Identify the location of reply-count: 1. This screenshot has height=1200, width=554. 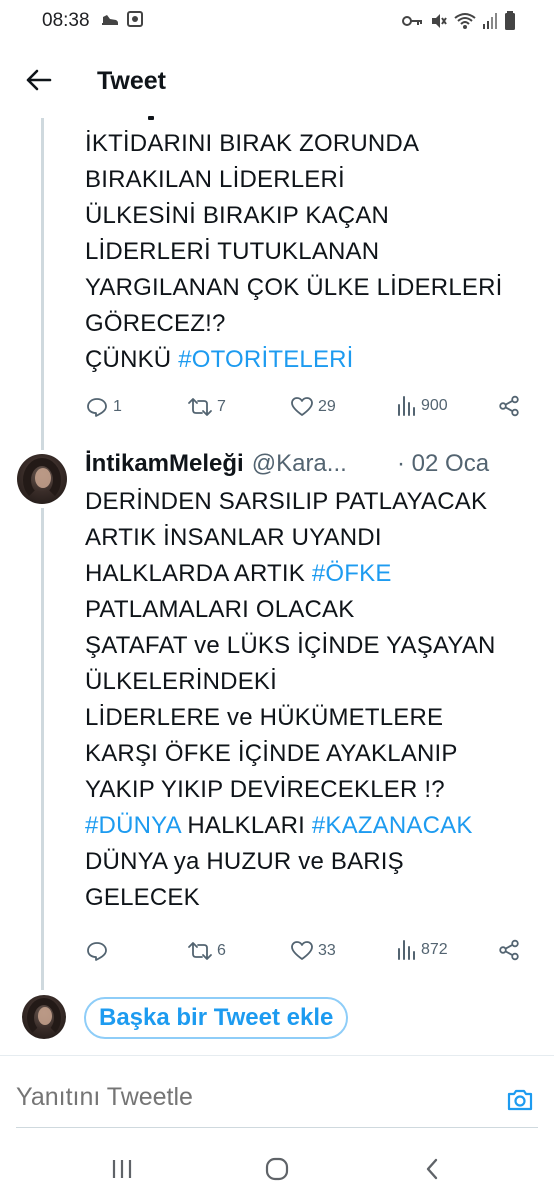
(117, 406).